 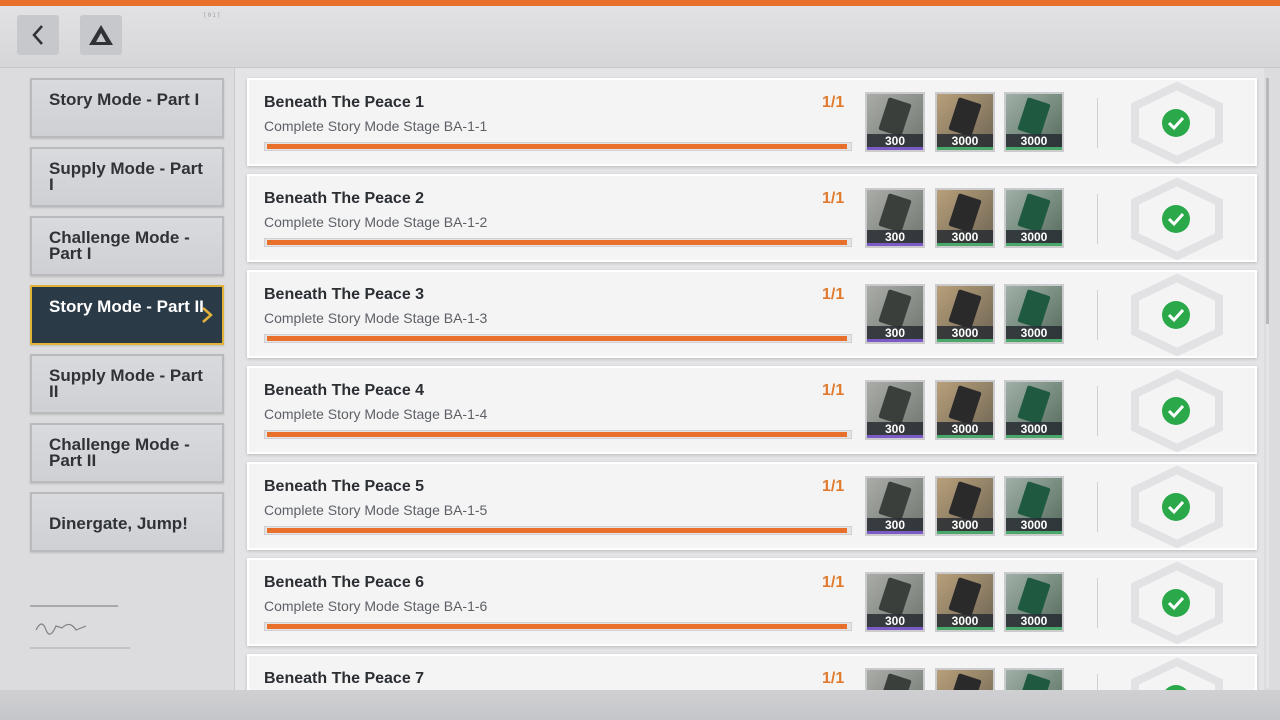 What do you see at coordinates (127, 522) in the screenshot?
I see `sidebar-item-dinergate-jump: Dinergate, Jump!` at bounding box center [127, 522].